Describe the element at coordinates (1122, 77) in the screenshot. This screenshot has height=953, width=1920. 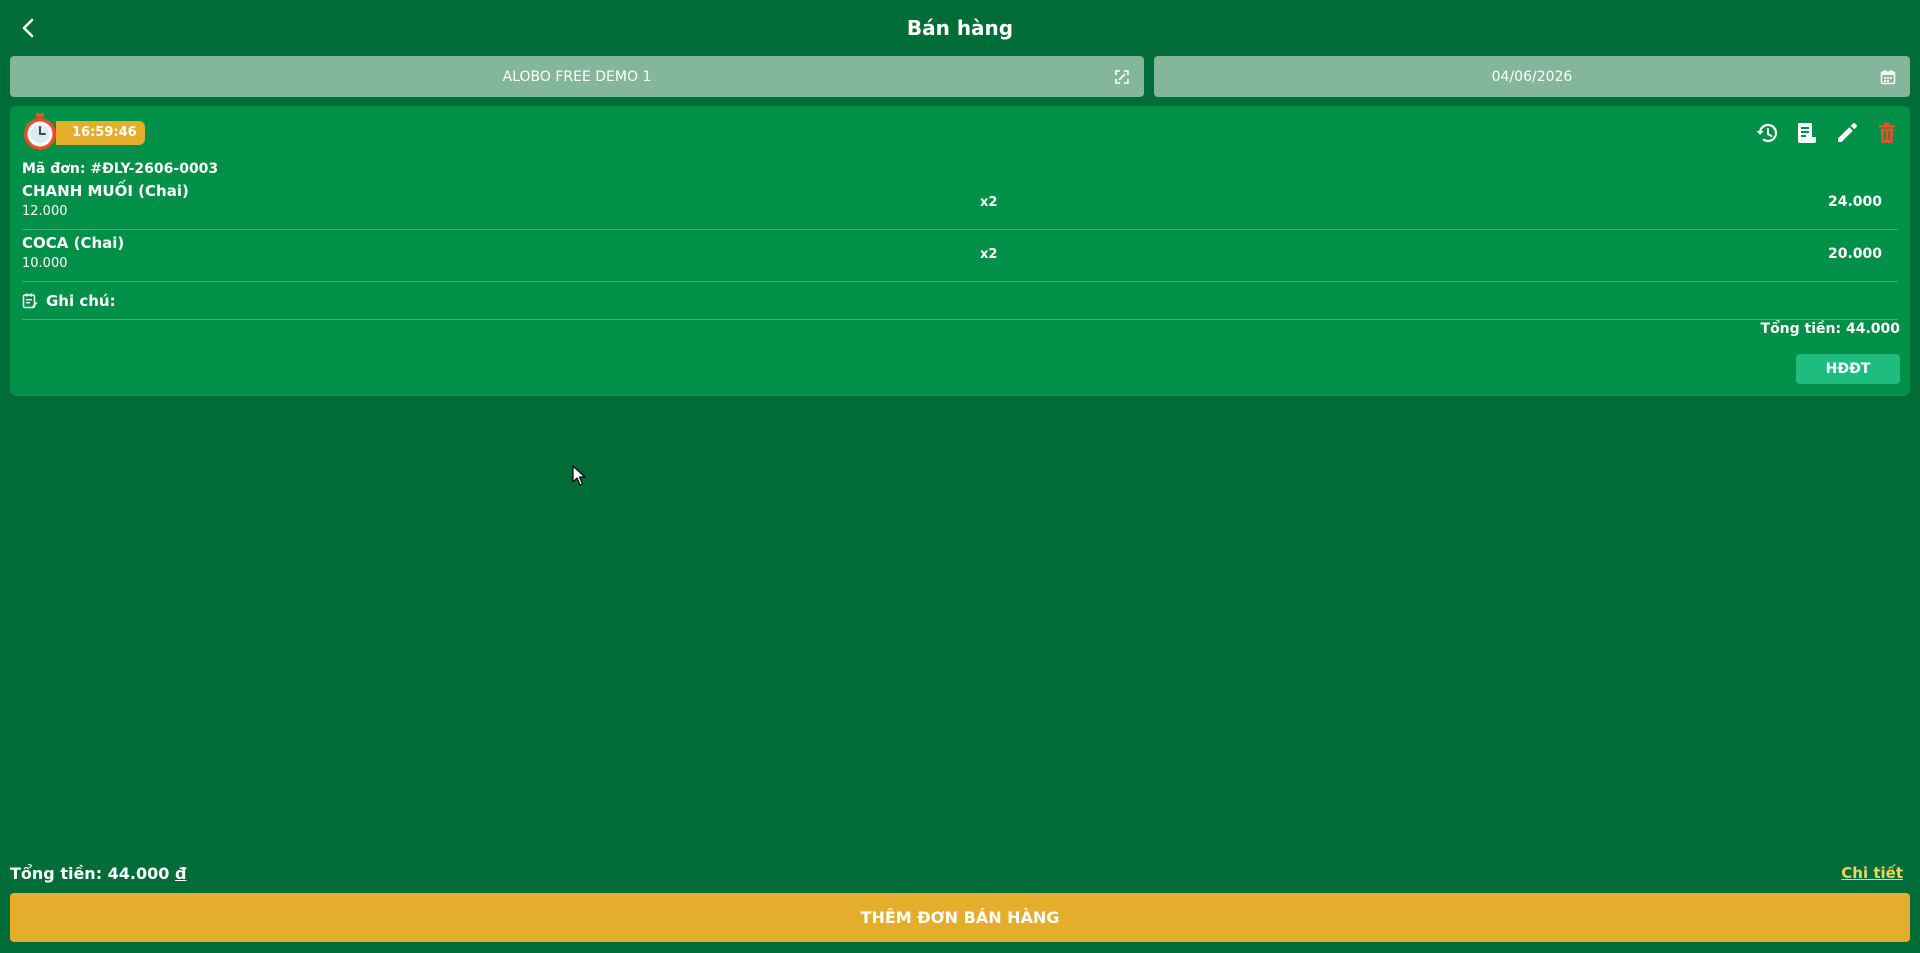
I see `scan-icon` at that location.